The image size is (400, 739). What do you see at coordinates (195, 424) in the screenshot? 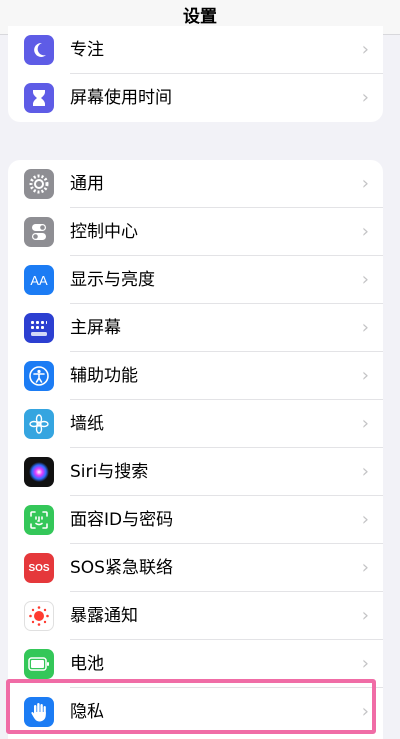
I see `settings-row-wallpaper: 墙纸 ›` at bounding box center [195, 424].